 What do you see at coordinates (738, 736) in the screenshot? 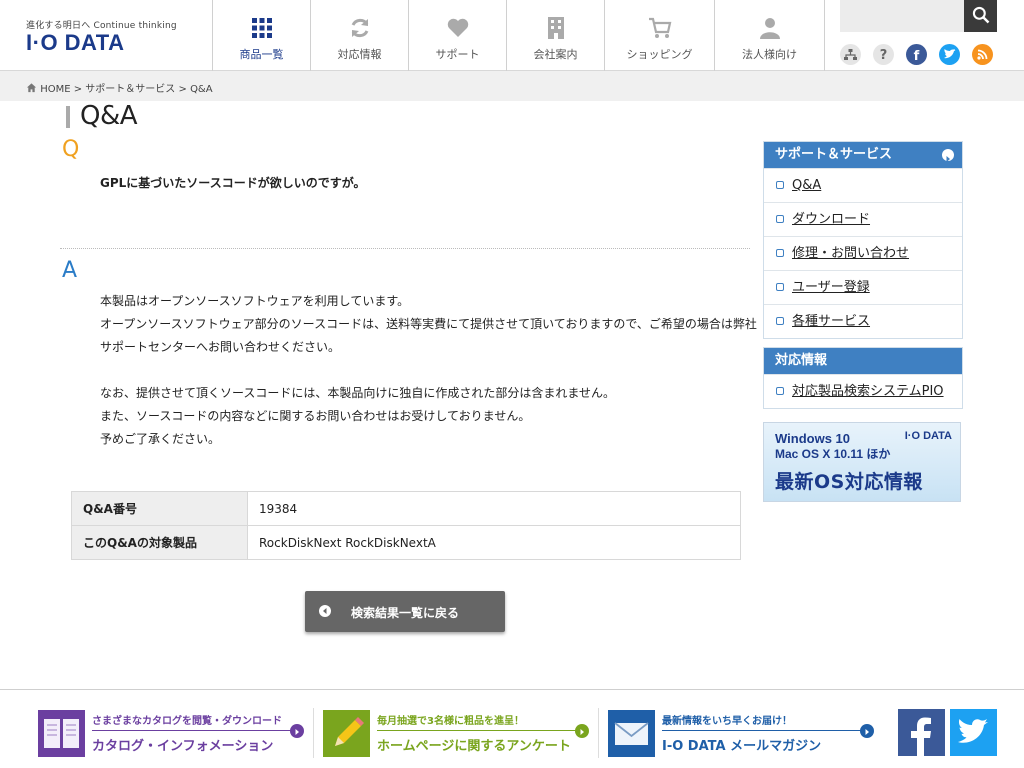
I see `mail-magazine-banner: 最新情報をいち早くお届け！ I-O DATA メールマガジン` at bounding box center [738, 736].